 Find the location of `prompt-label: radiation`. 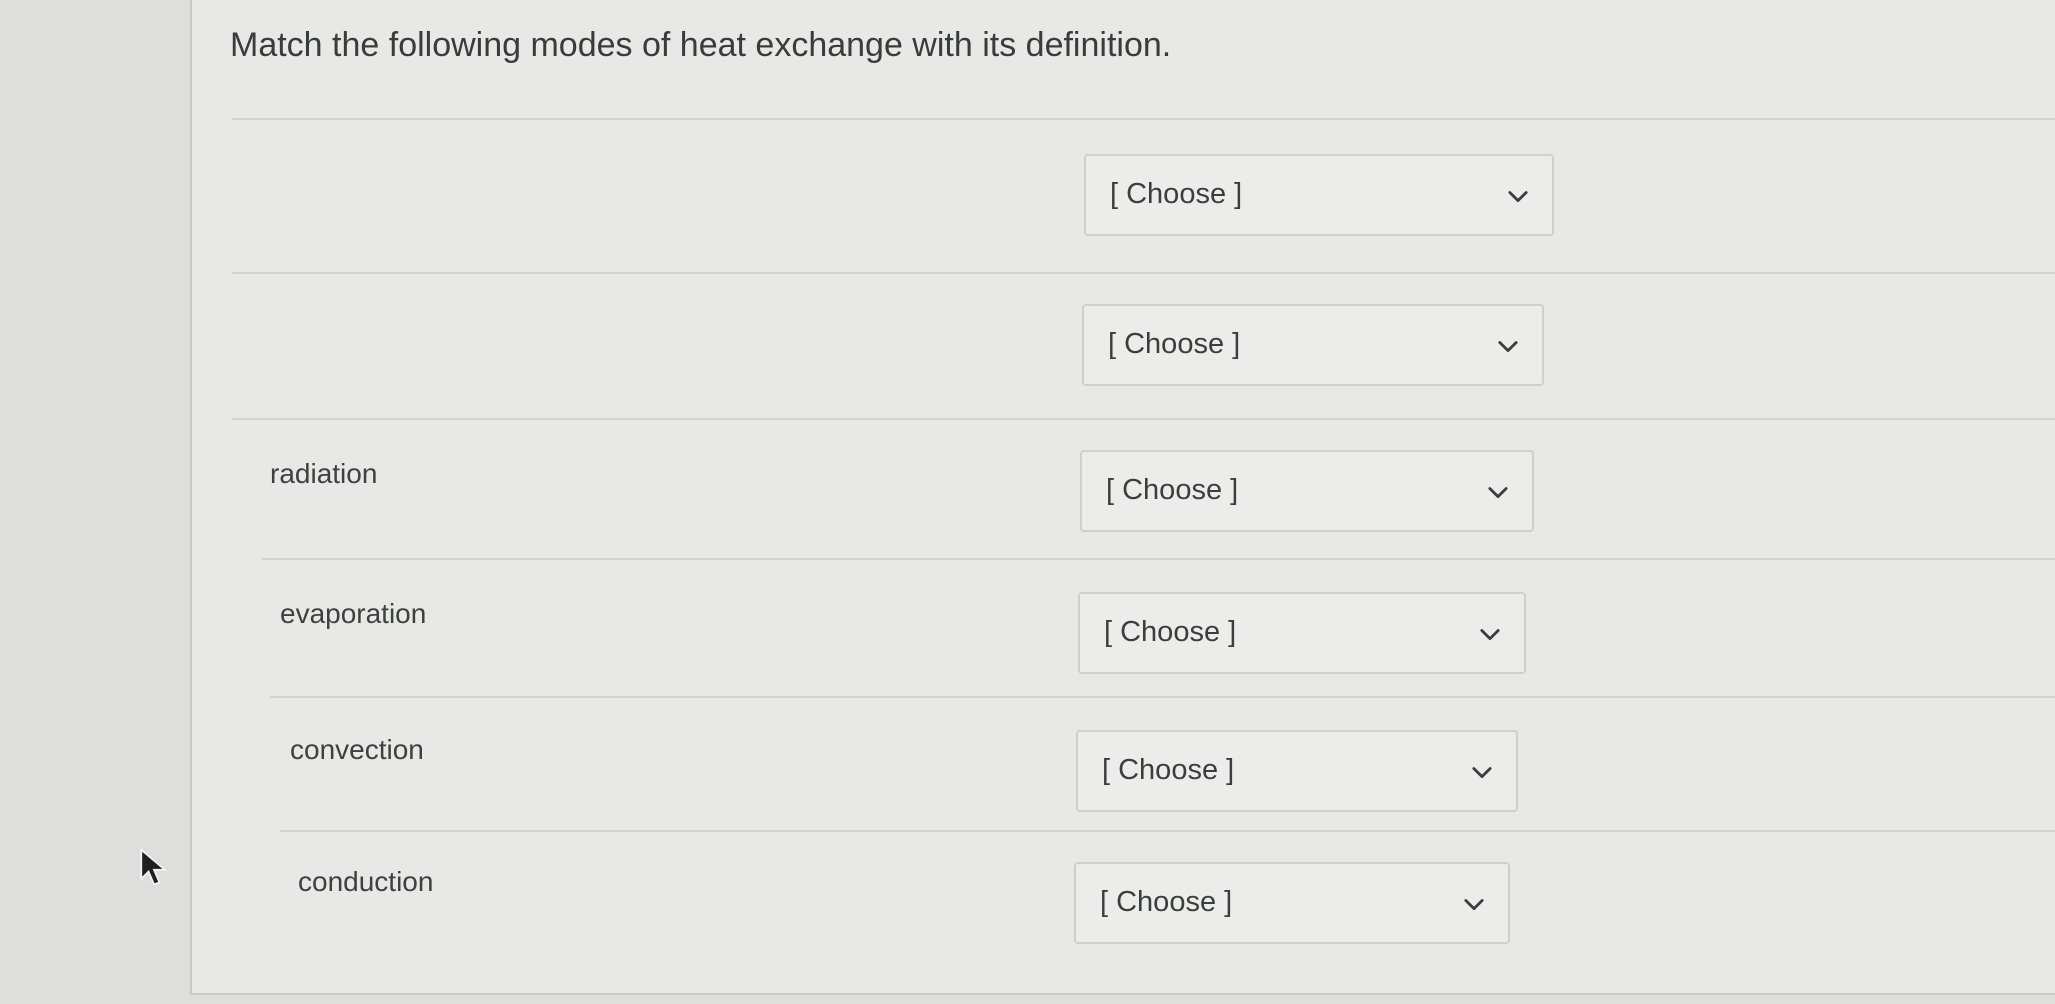

prompt-label: radiation is located at coordinates (324, 473).